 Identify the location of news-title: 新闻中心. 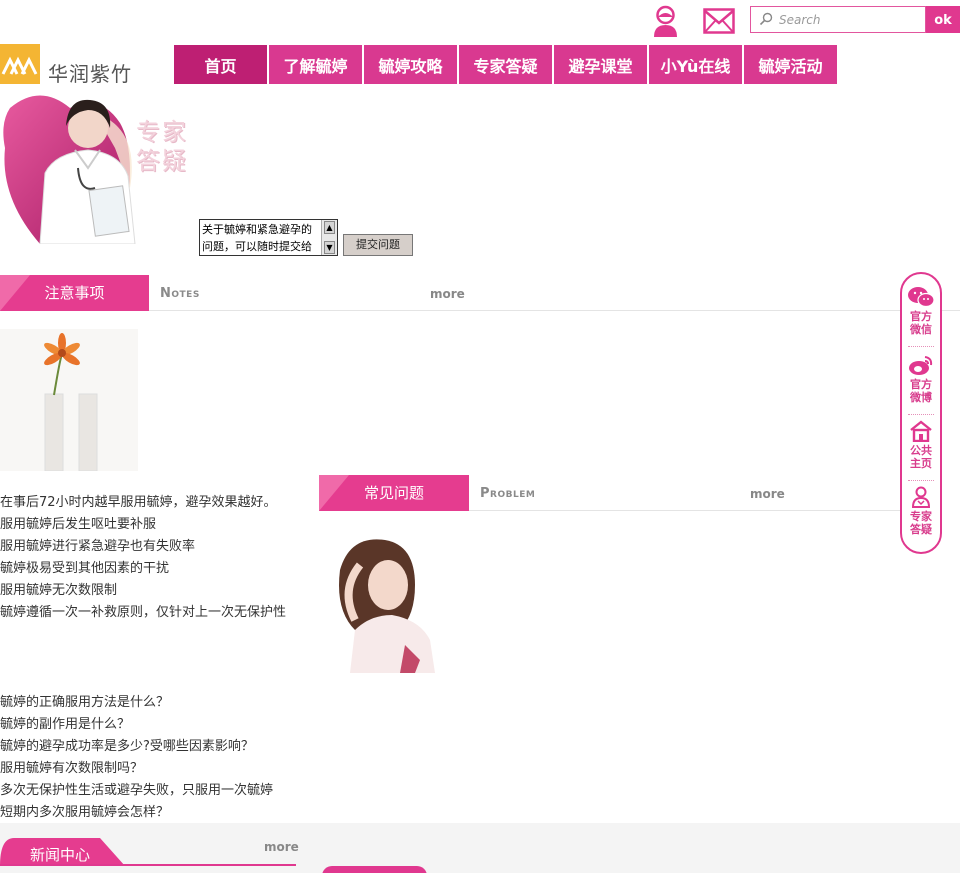
(60, 855).